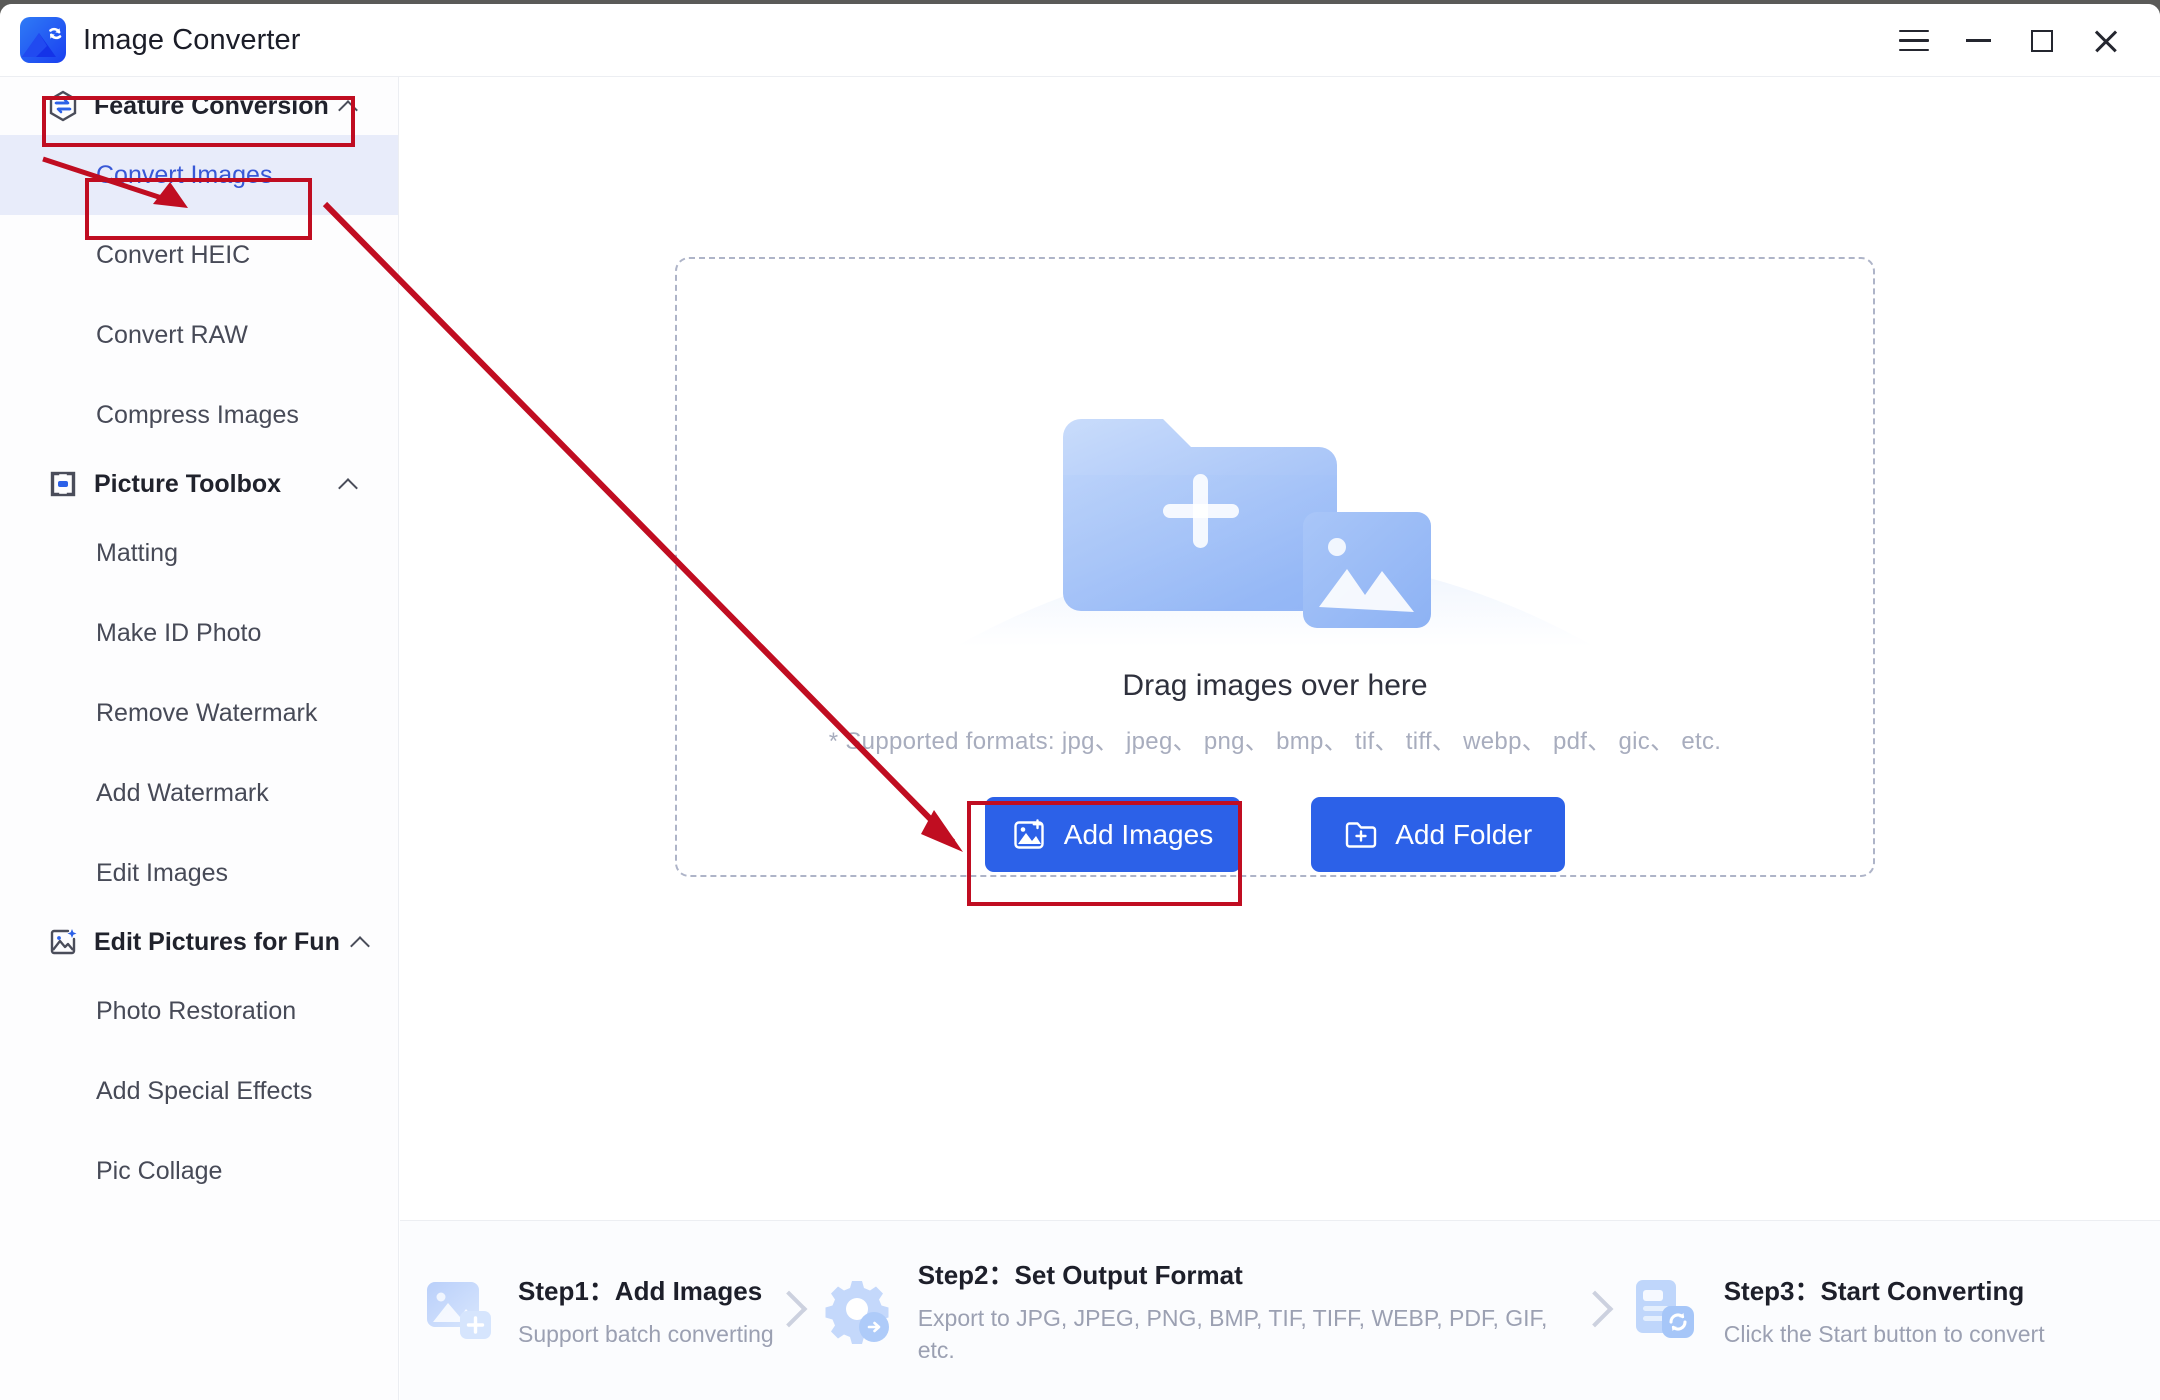  Describe the element at coordinates (1275, 514) in the screenshot. I see `folder-plus-image-icon` at that location.